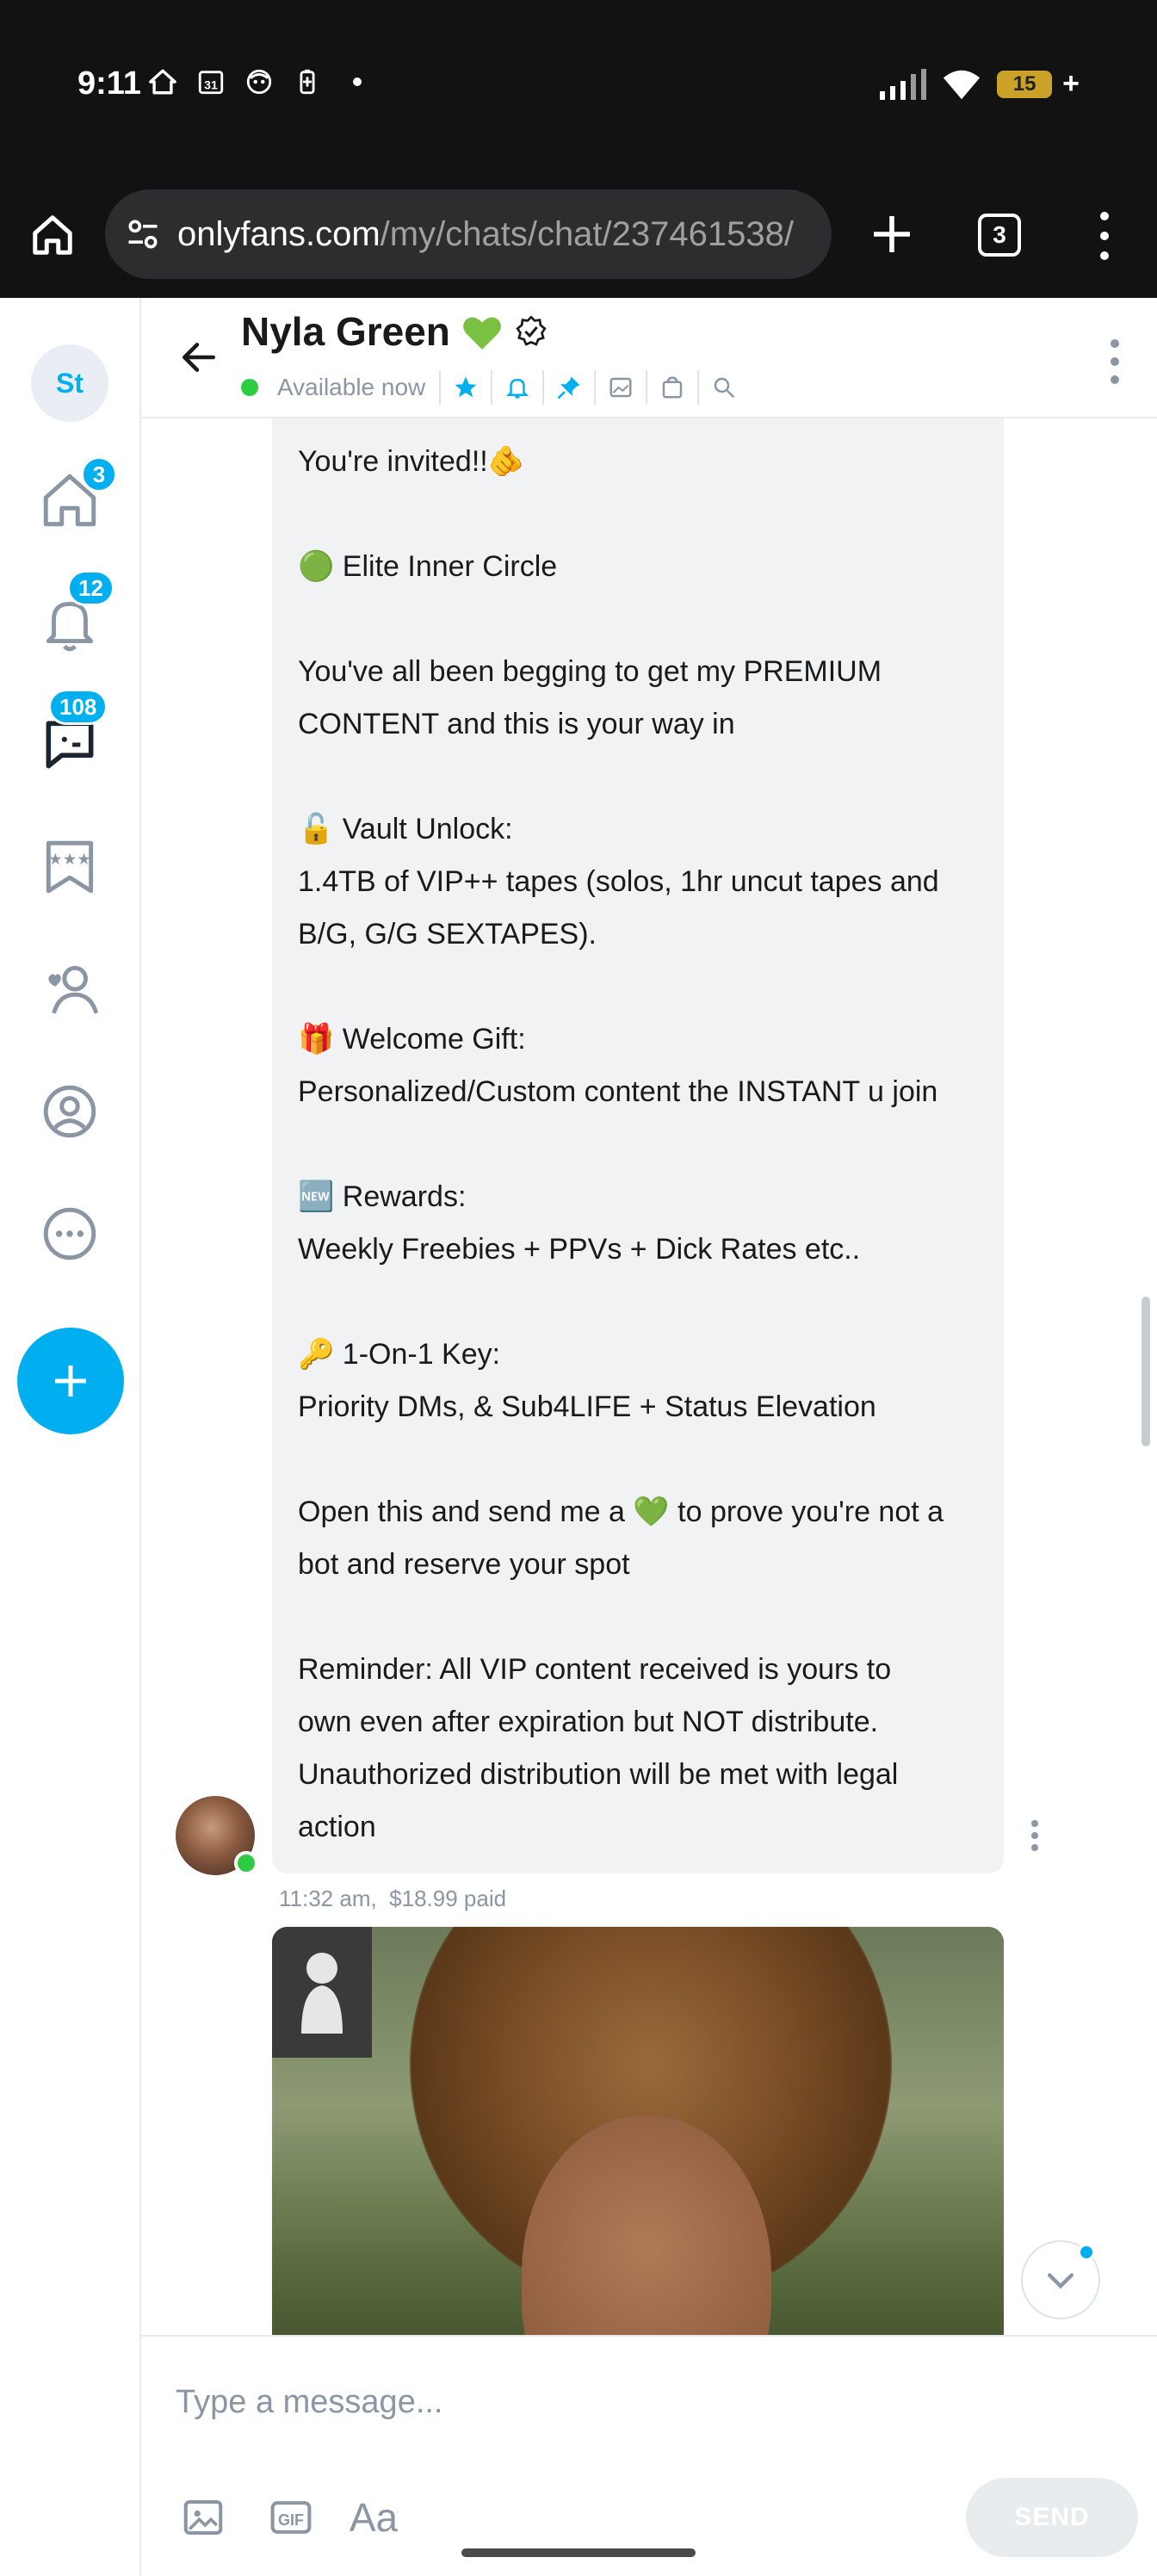 The width and height of the screenshot is (1157, 2576). Describe the element at coordinates (516, 724) in the screenshot. I see `message-line: CONTENT and this is your way in` at that location.